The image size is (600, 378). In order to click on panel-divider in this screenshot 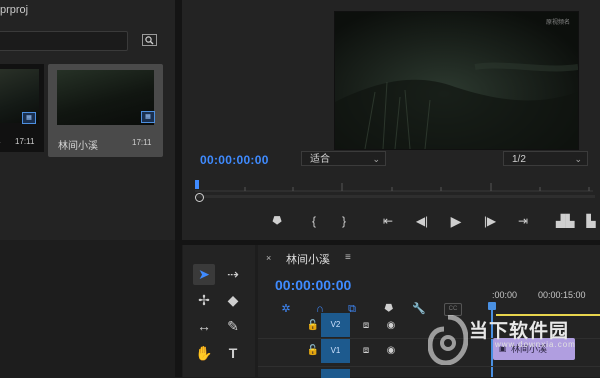, I will do `click(178, 188)`.